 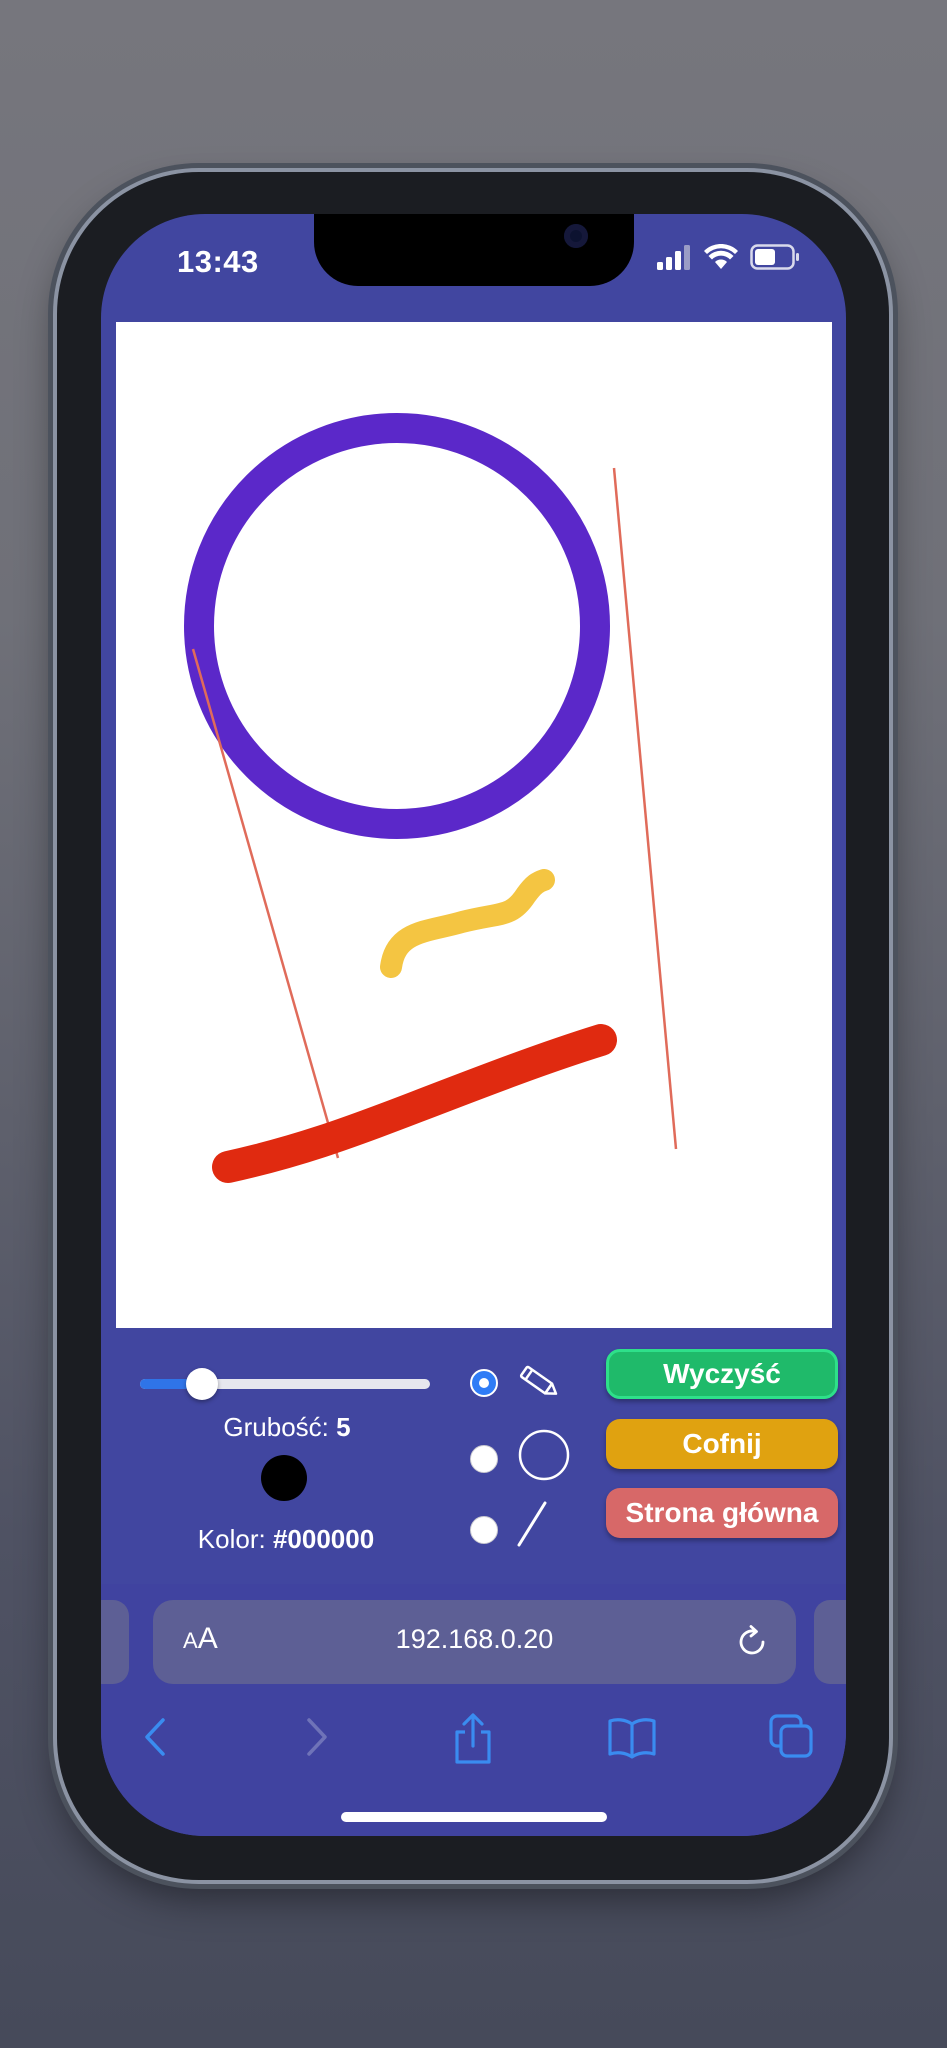 I want to click on color-label-text: Kolor:, so click(x=231, y=1539).